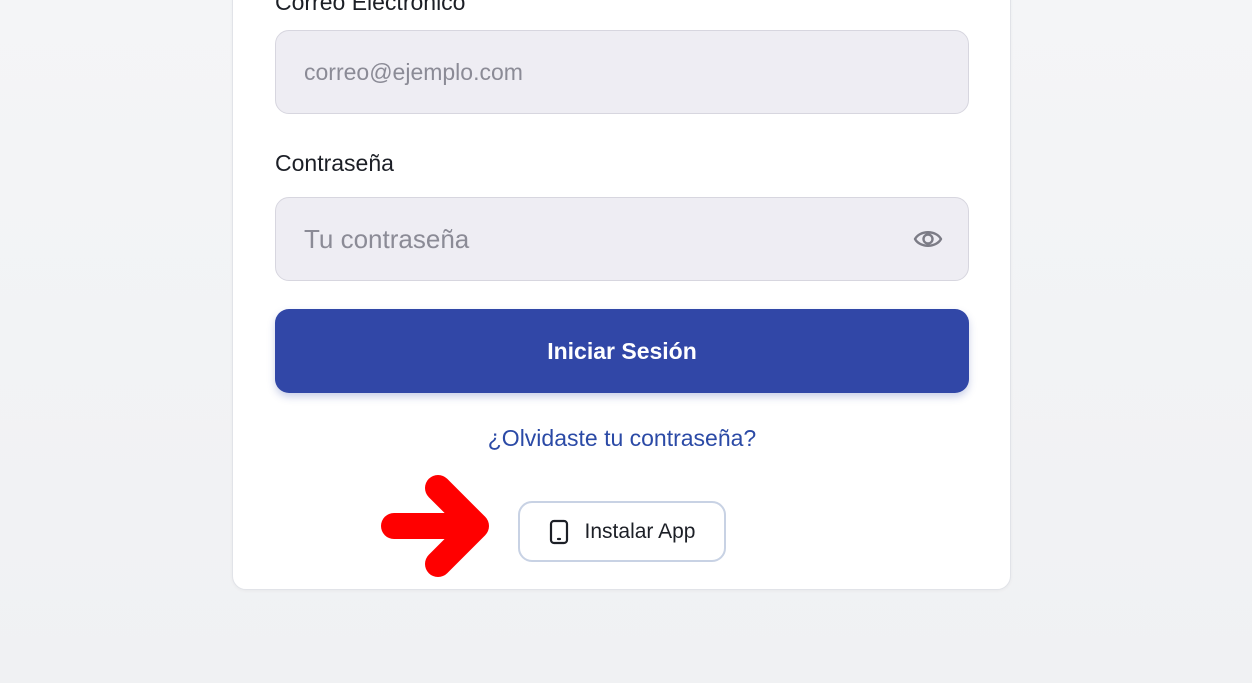 This screenshot has height=683, width=1252. Describe the element at coordinates (928, 239) in the screenshot. I see `eye-icon` at that location.